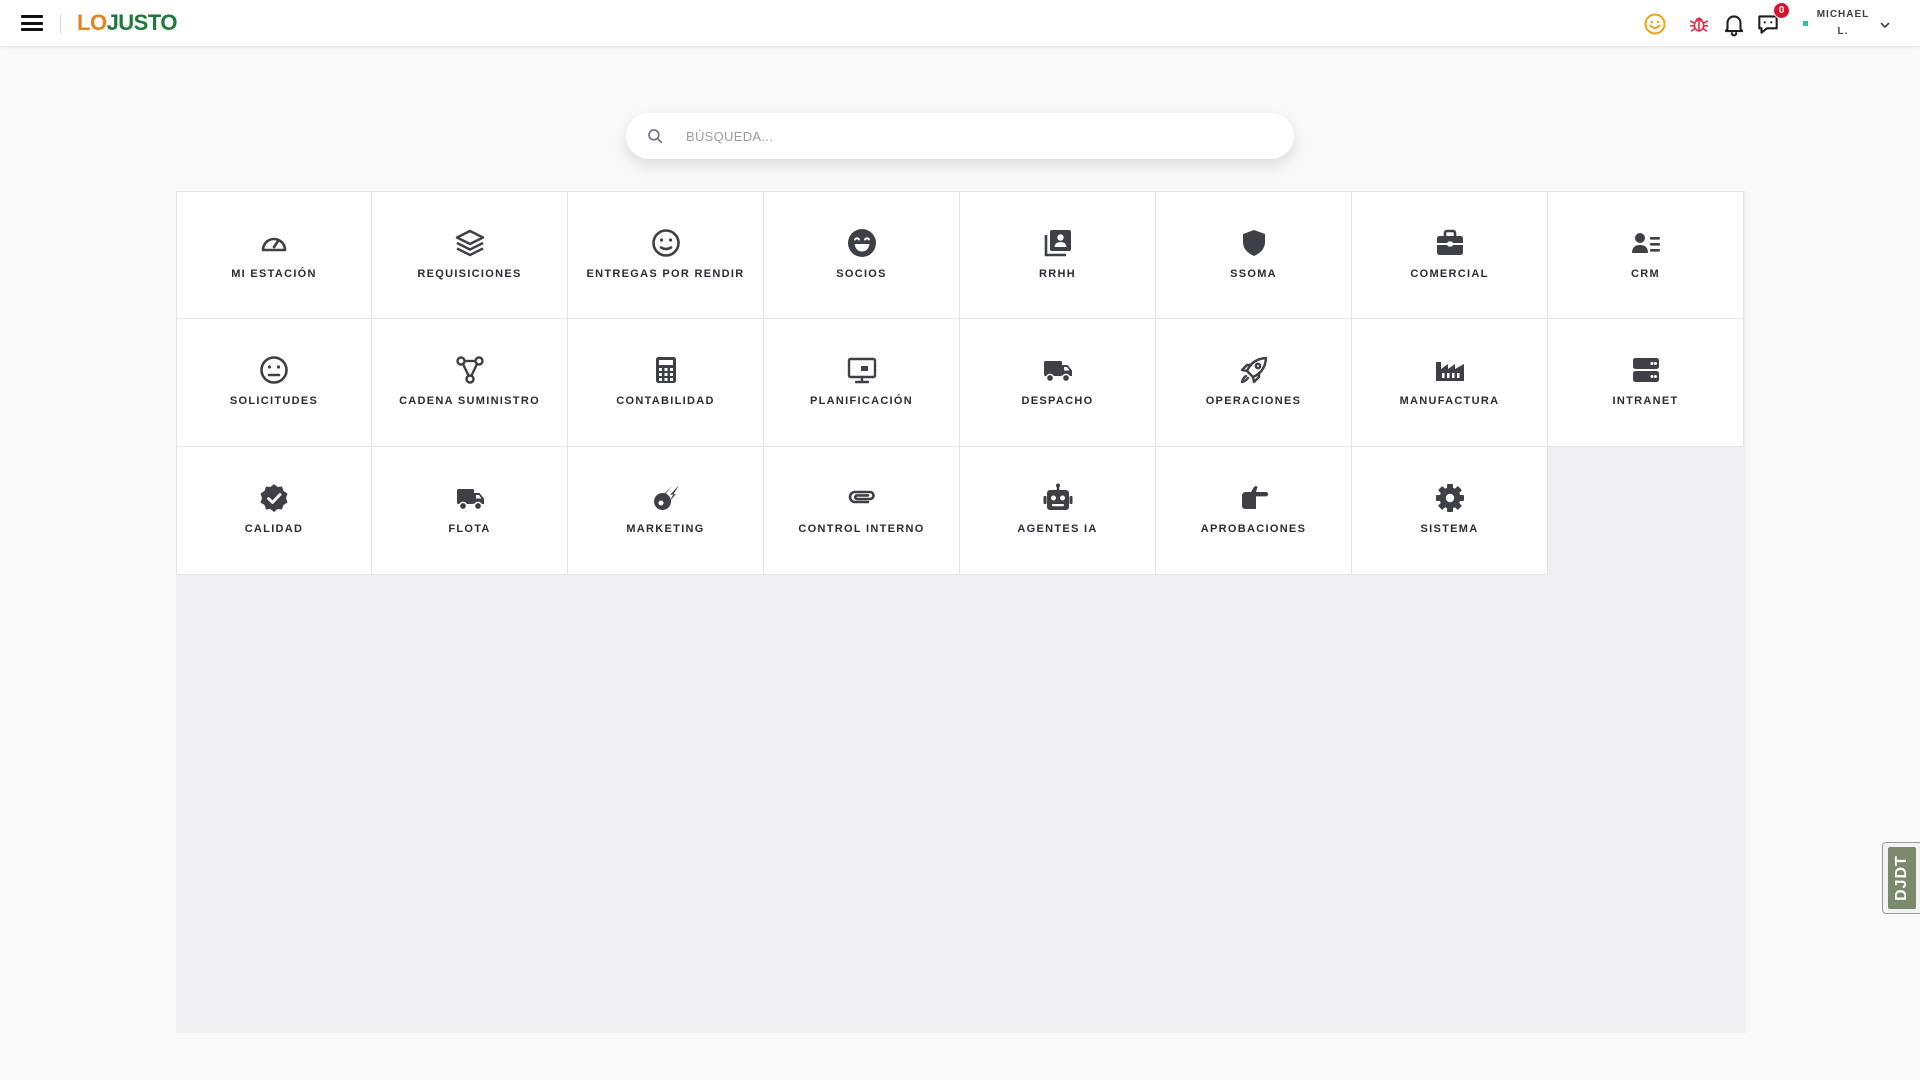 The image size is (1920, 1080). What do you see at coordinates (1885, 27) in the screenshot?
I see `chevron-down-icon` at bounding box center [1885, 27].